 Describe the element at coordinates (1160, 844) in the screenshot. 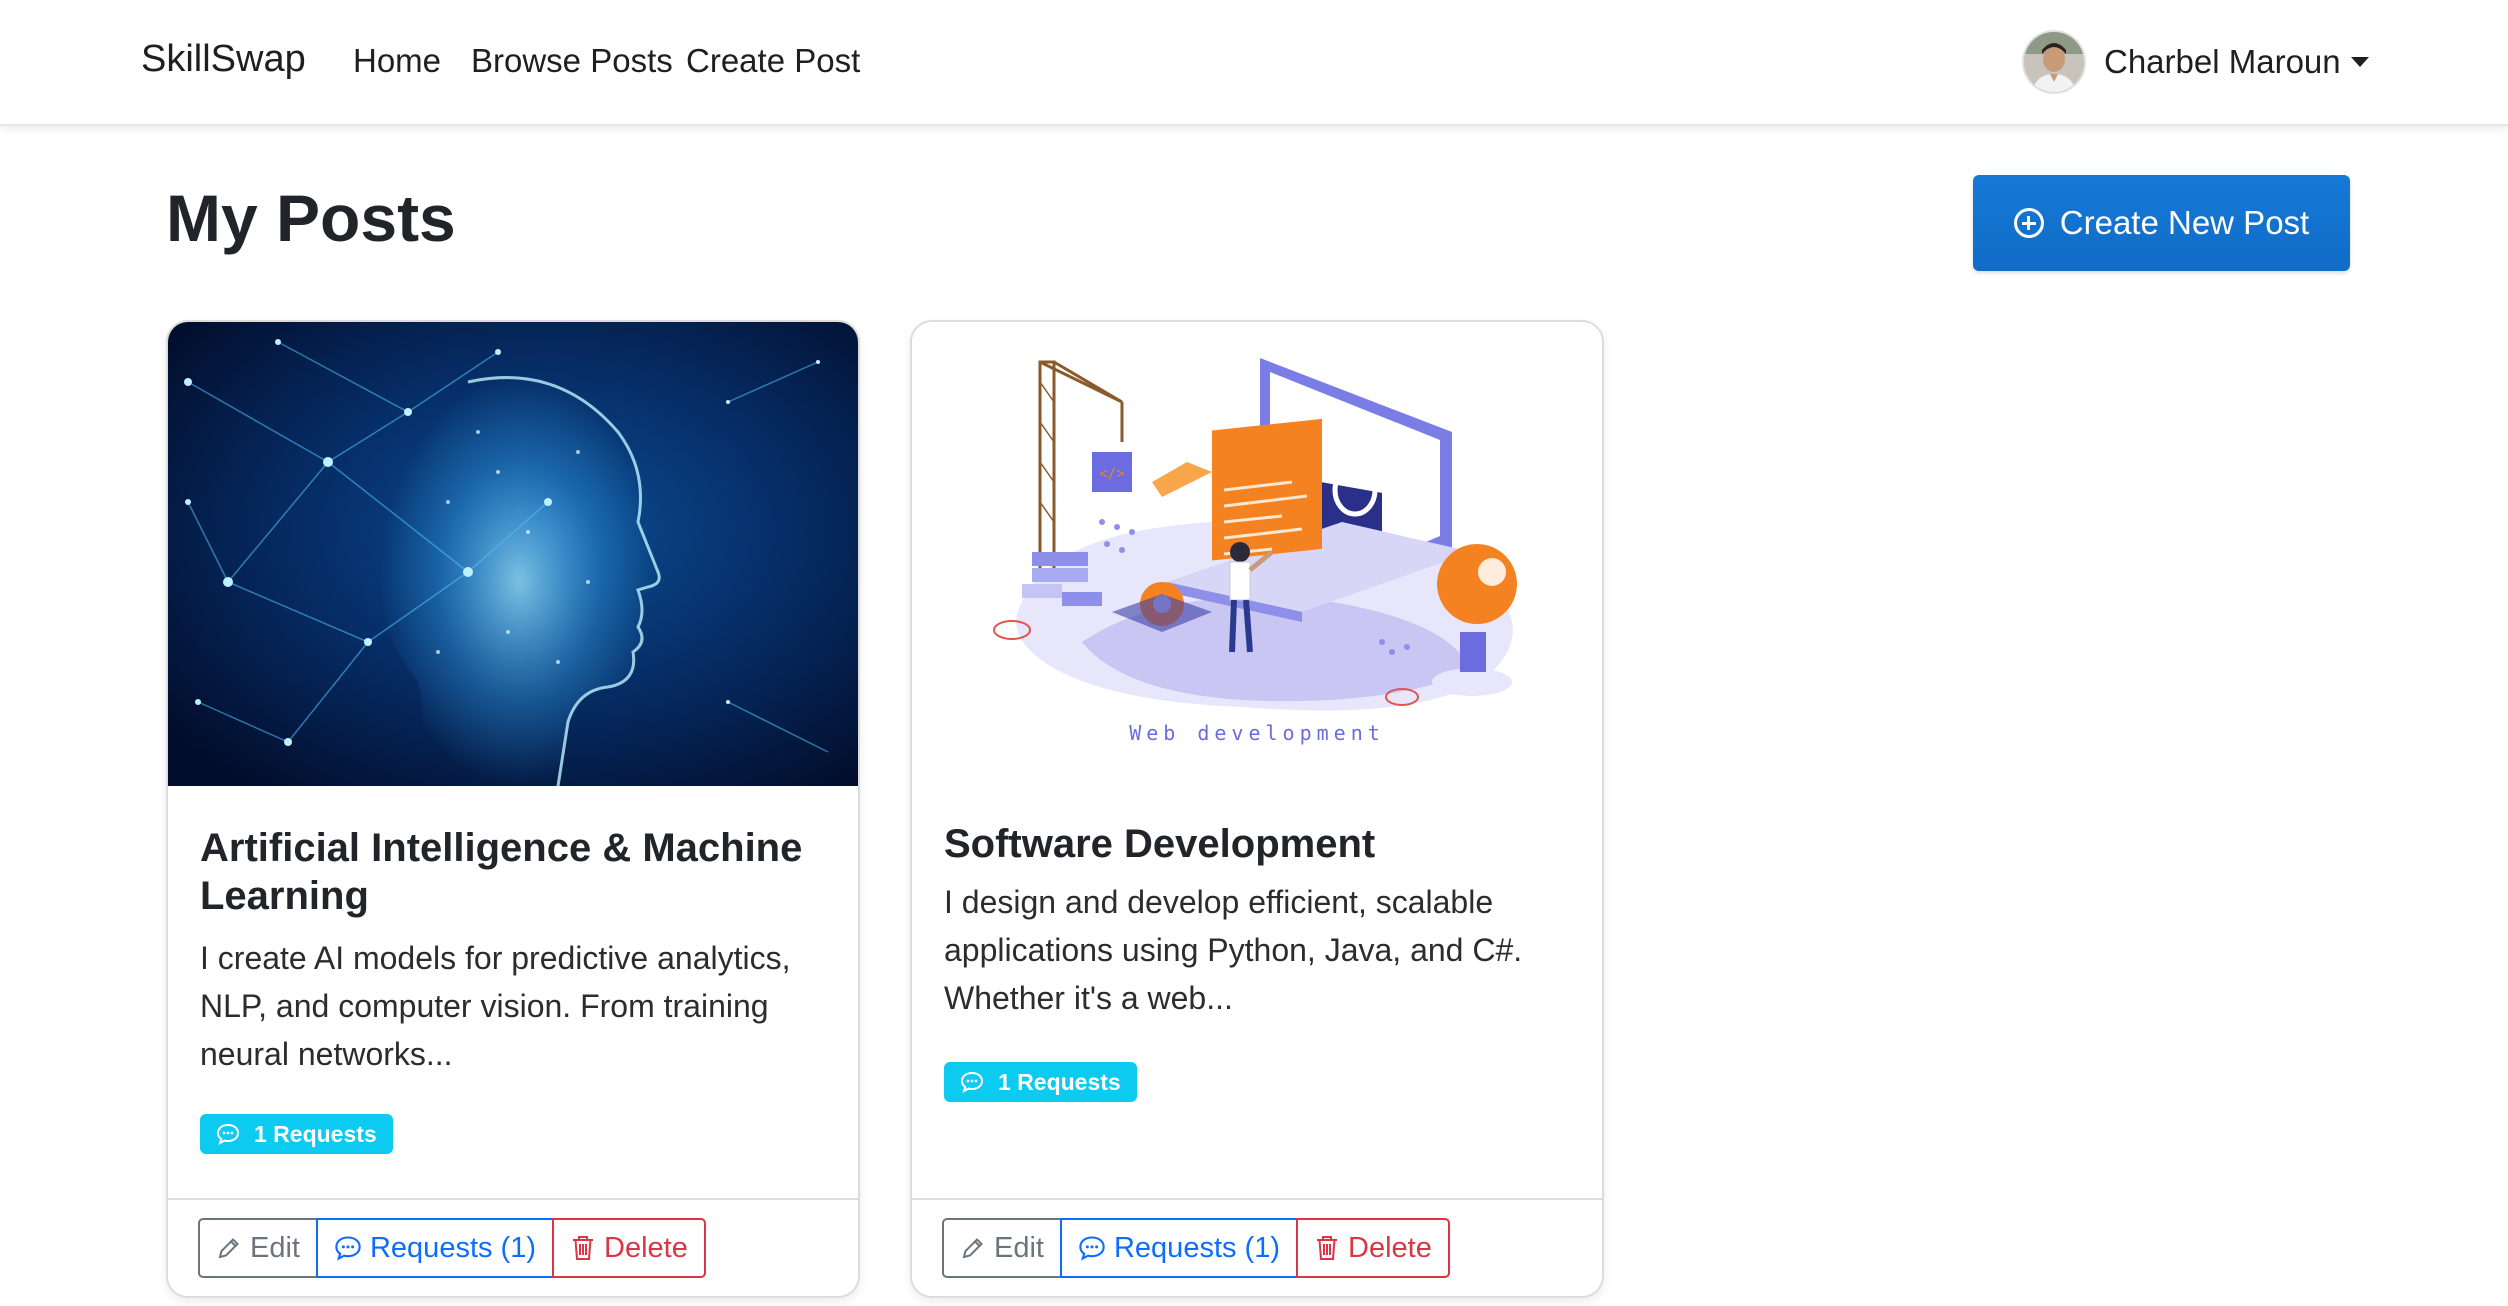

I see `post-title: Software Development` at that location.